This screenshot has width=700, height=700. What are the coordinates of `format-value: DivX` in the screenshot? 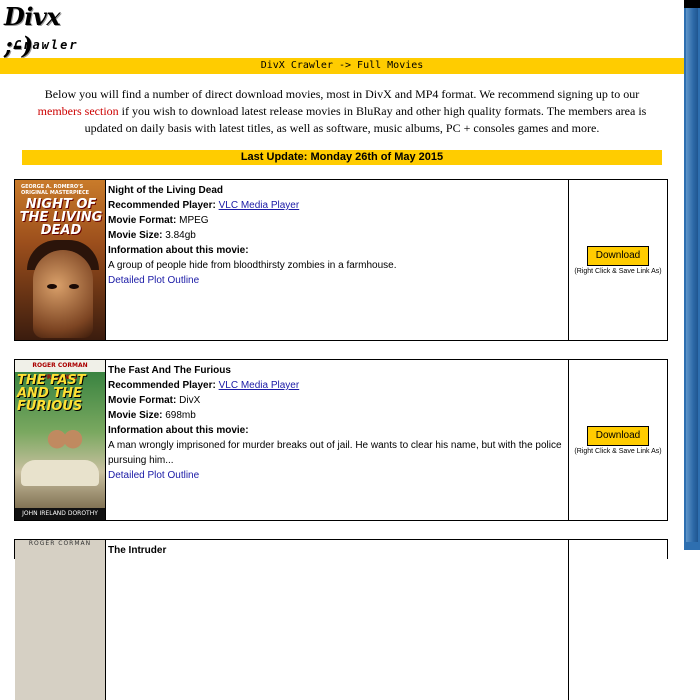 It's located at (190, 400).